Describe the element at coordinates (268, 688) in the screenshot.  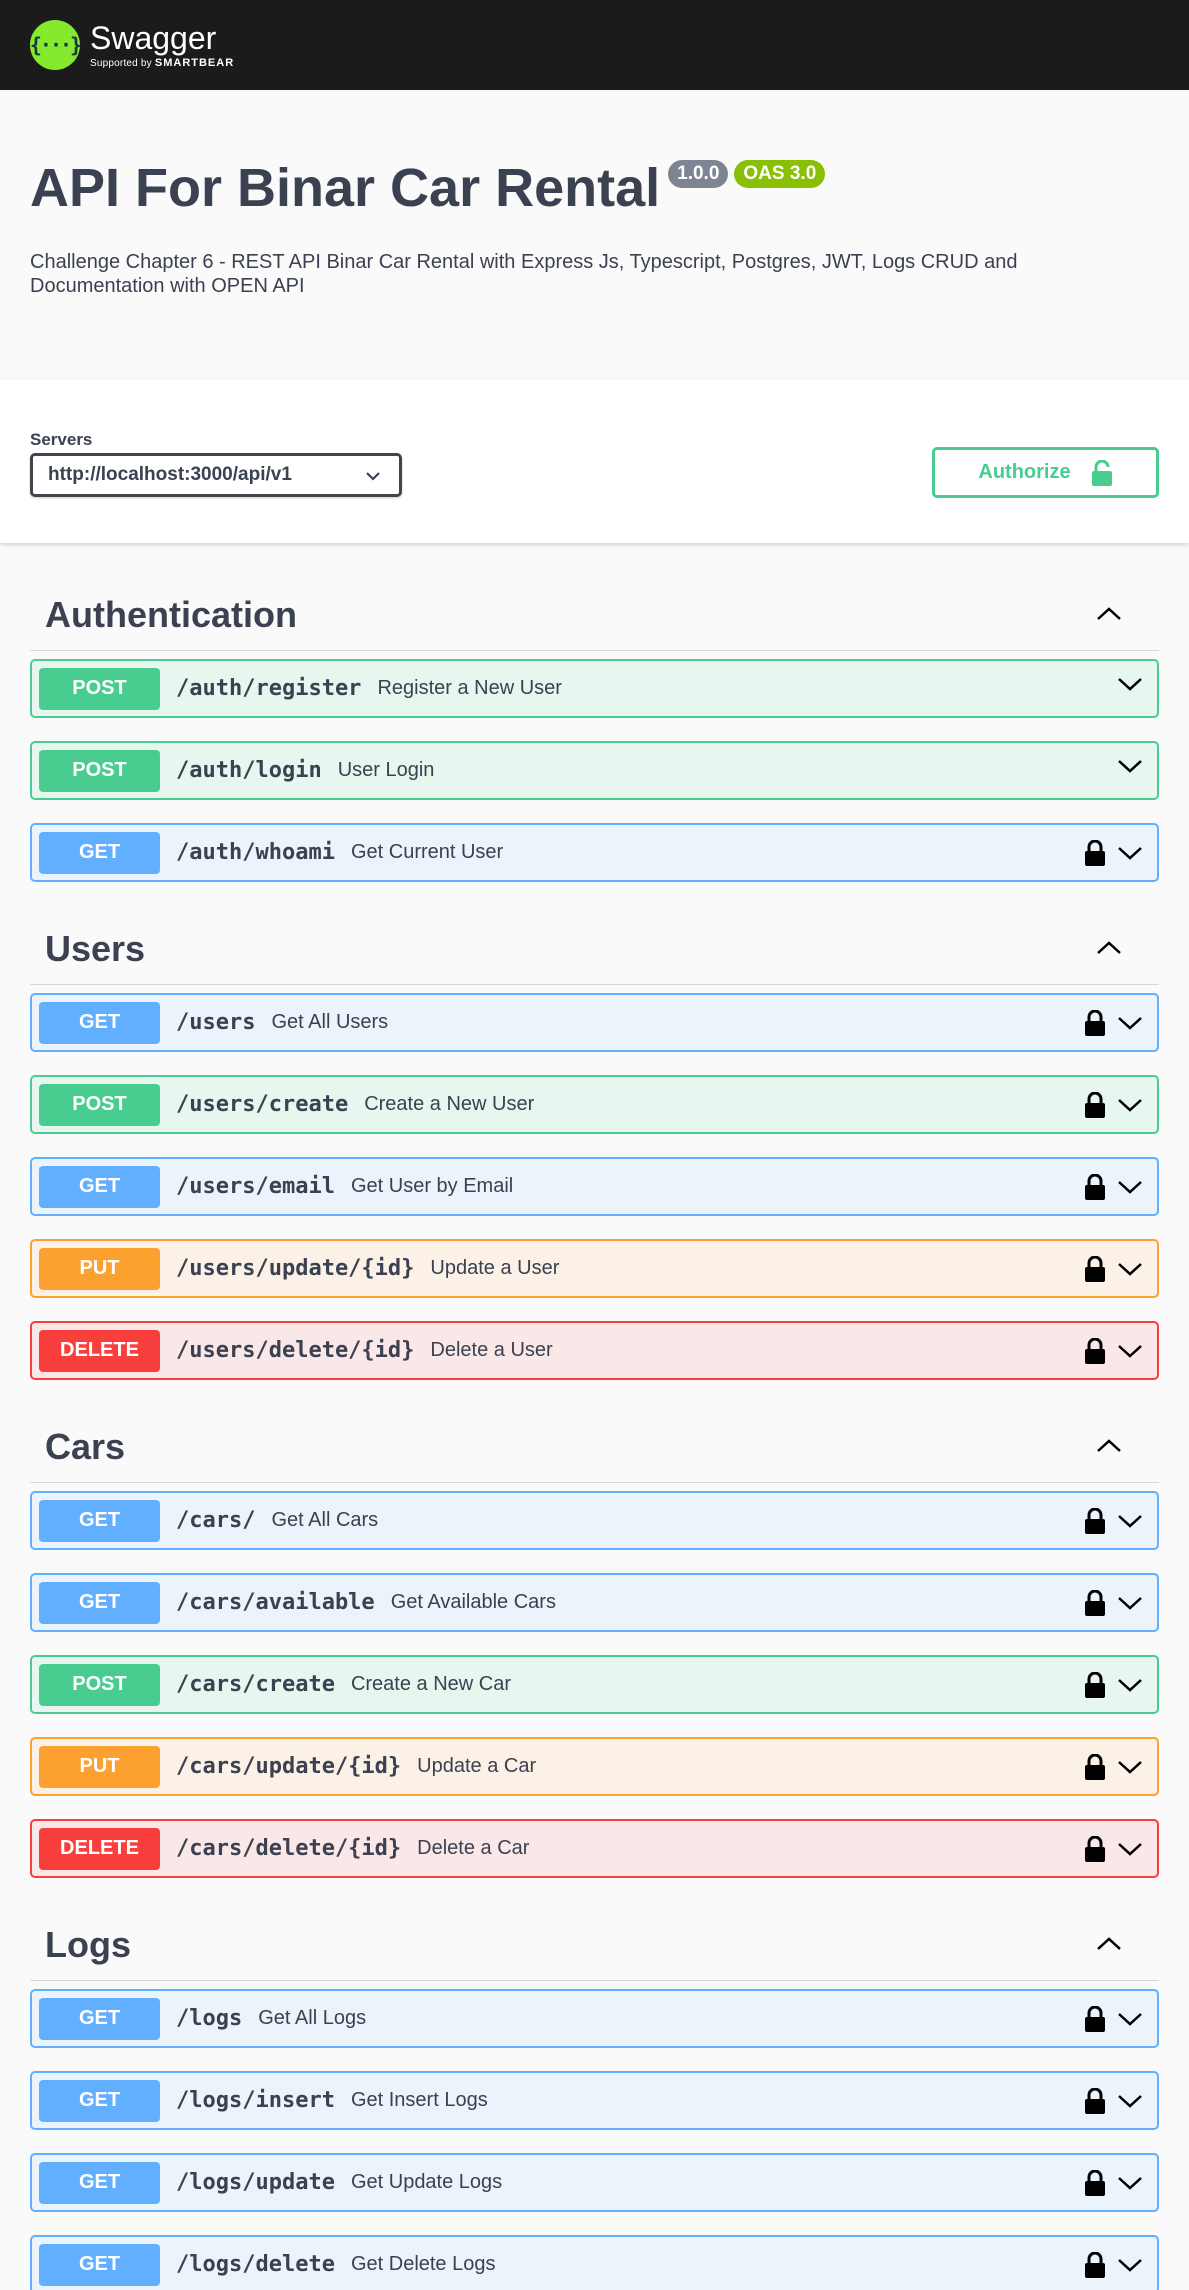
I see `operation-path: /auth/register` at that location.